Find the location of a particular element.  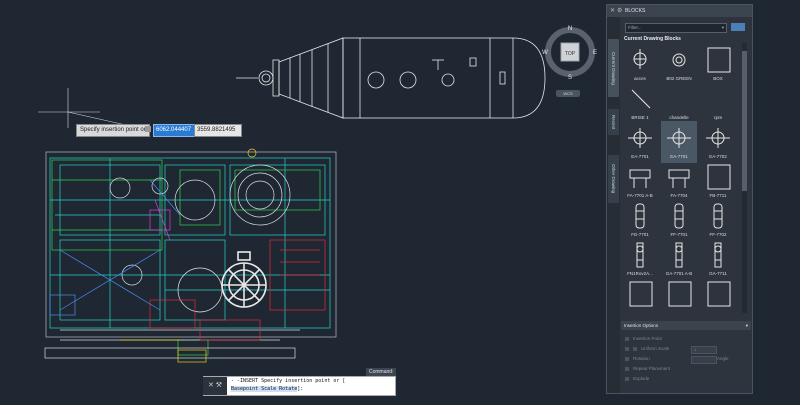

block-item: FA-7701 A-B is located at coordinates (640, 181).